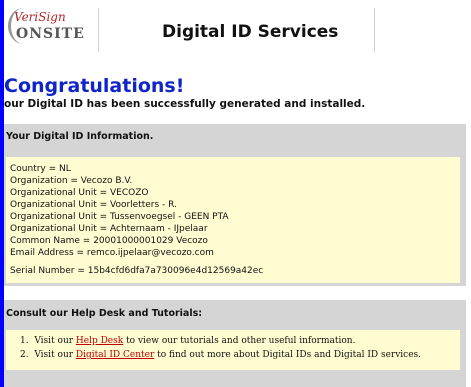  What do you see at coordinates (24, 355) in the screenshot?
I see `help-item-number: 2.` at bounding box center [24, 355].